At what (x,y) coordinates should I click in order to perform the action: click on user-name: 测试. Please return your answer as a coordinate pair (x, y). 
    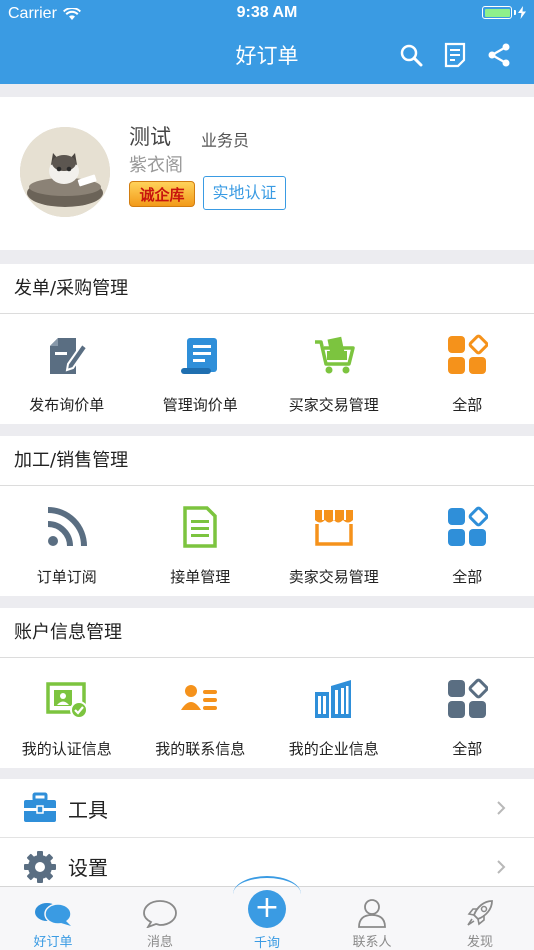
    Looking at the image, I should click on (150, 137).